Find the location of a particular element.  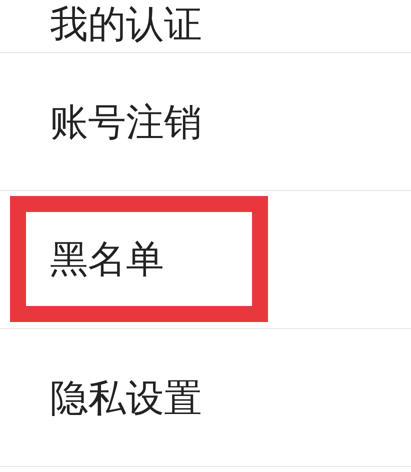

menu-item: 我的认证 is located at coordinates (126, 24).